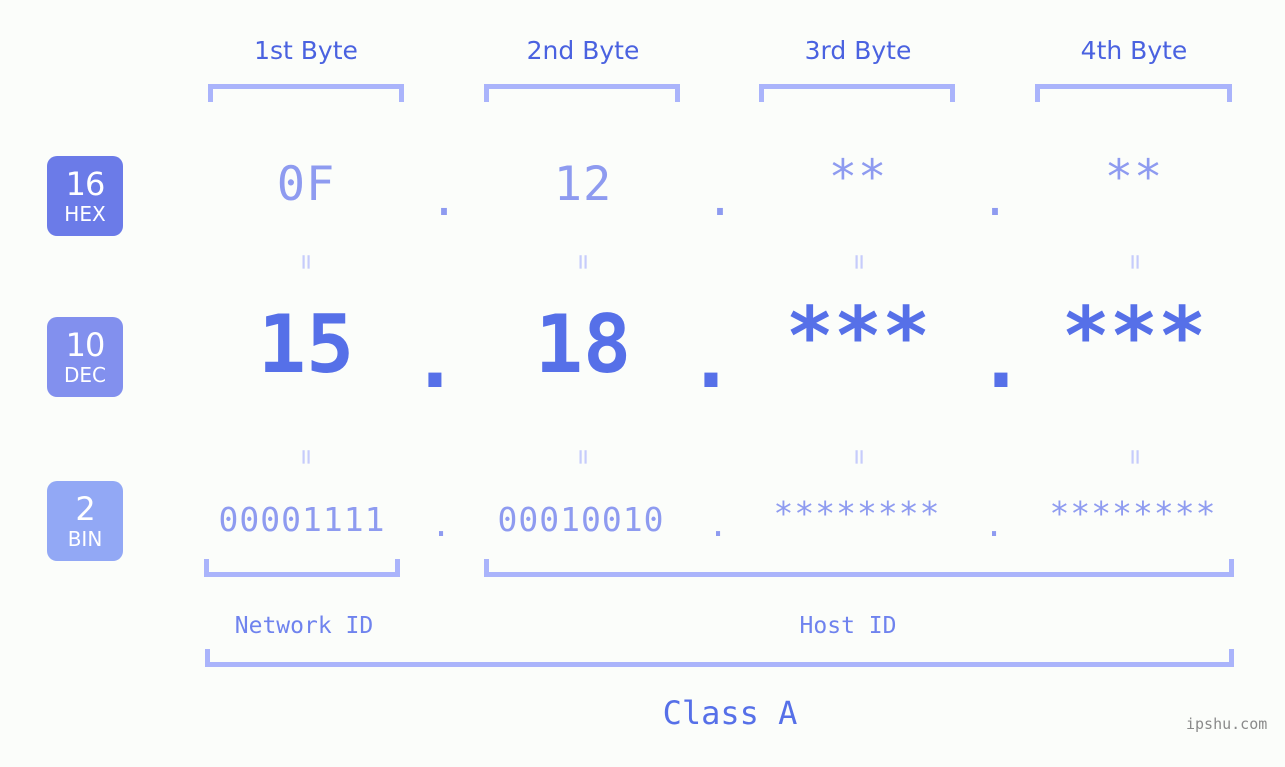  What do you see at coordinates (1135, 262) in the screenshot?
I see `equals-sign-hex-dec-4: =` at bounding box center [1135, 262].